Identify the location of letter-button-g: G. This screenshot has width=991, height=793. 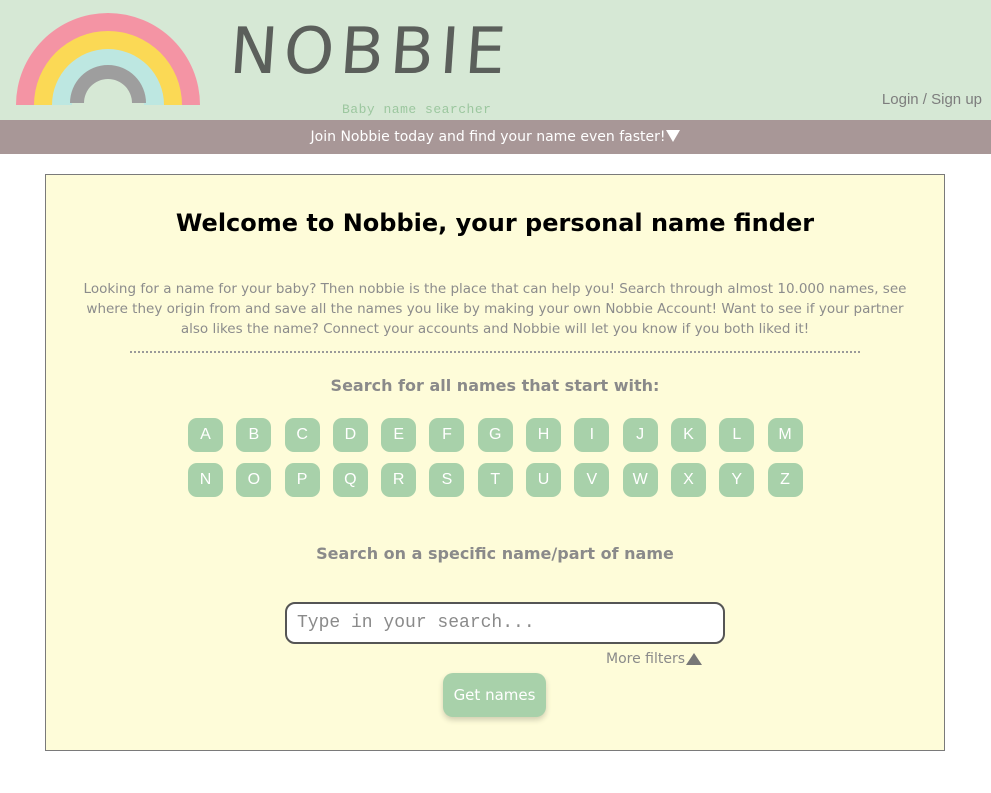
(495, 435).